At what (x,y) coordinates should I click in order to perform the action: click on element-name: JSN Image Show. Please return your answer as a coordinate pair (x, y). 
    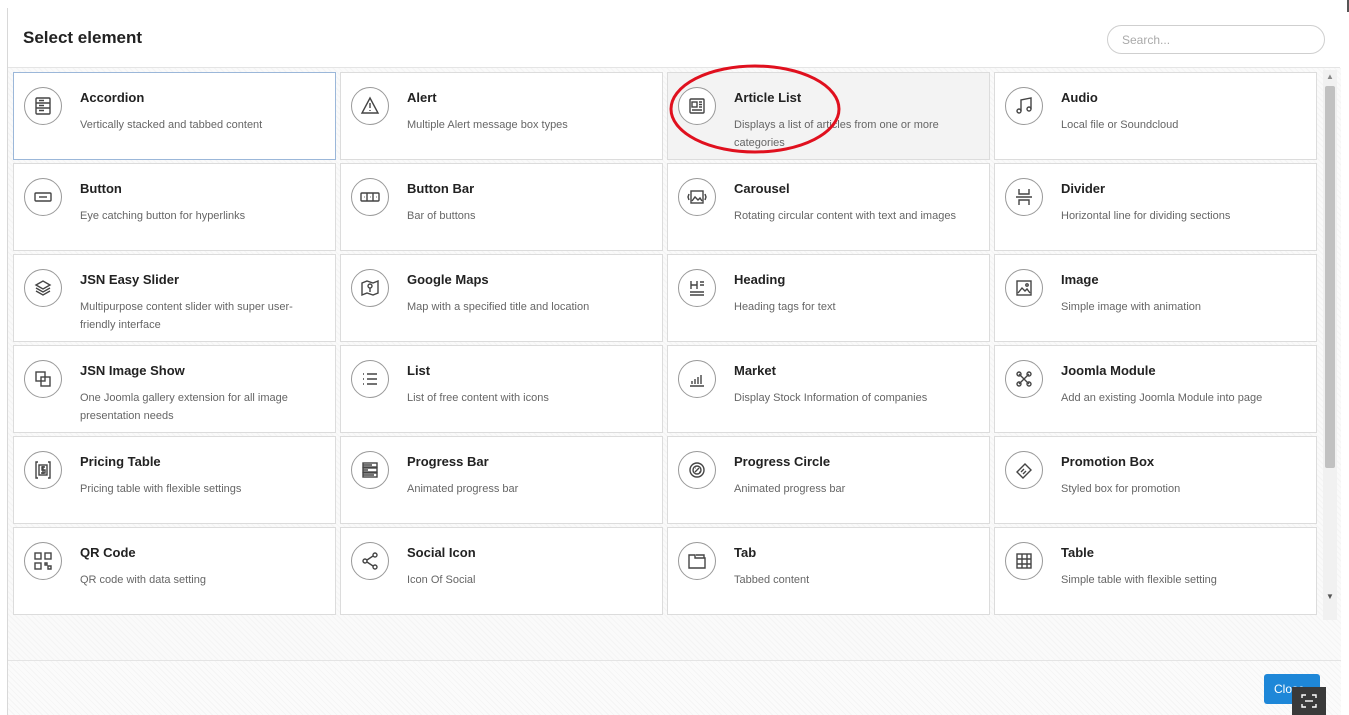
    Looking at the image, I should click on (132, 370).